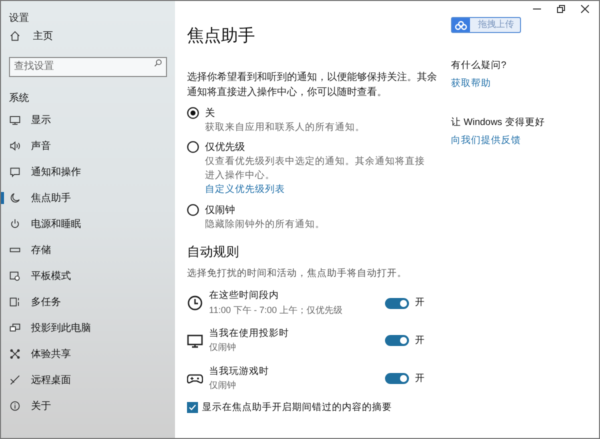 This screenshot has width=600, height=439. I want to click on rule-label: 当我玩游戏时, so click(297, 371).